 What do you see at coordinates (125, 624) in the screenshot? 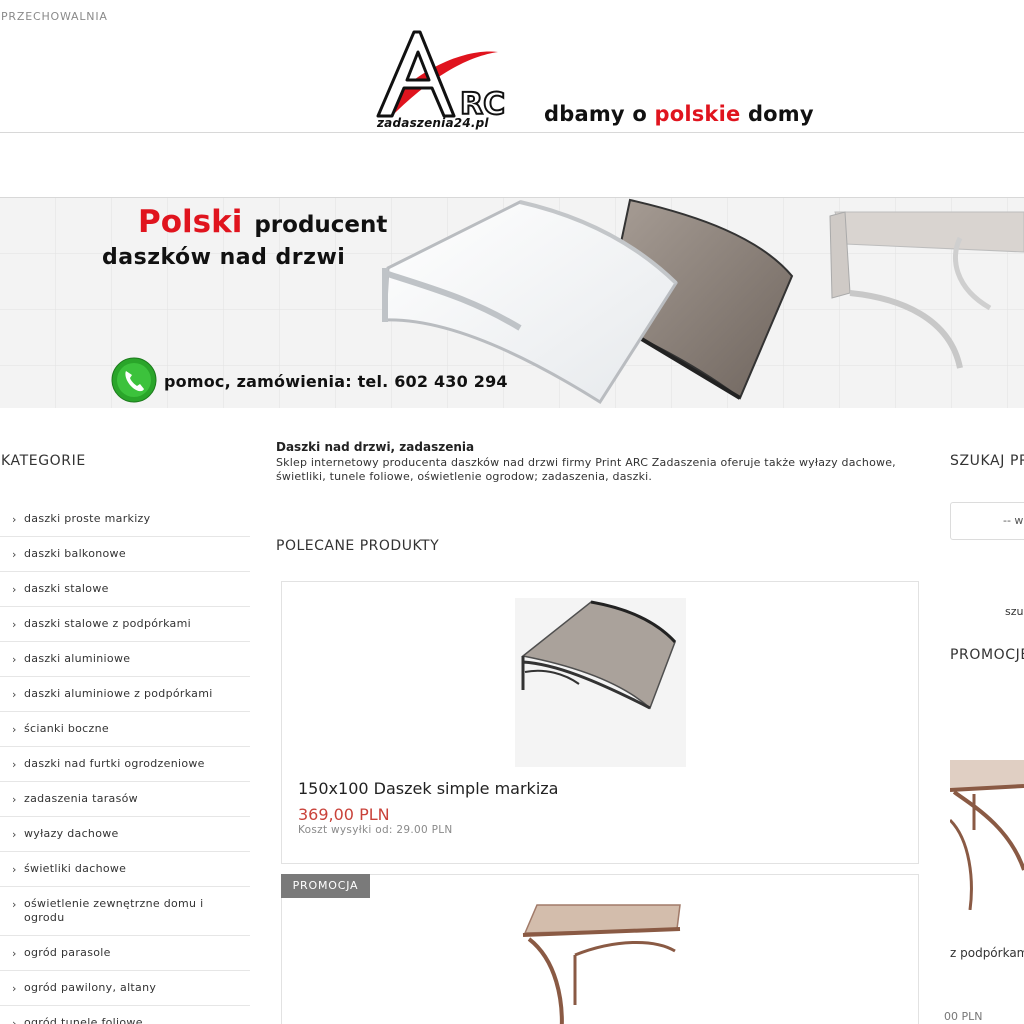
I see `category-item: › daszki stalowe z podpórkami` at bounding box center [125, 624].